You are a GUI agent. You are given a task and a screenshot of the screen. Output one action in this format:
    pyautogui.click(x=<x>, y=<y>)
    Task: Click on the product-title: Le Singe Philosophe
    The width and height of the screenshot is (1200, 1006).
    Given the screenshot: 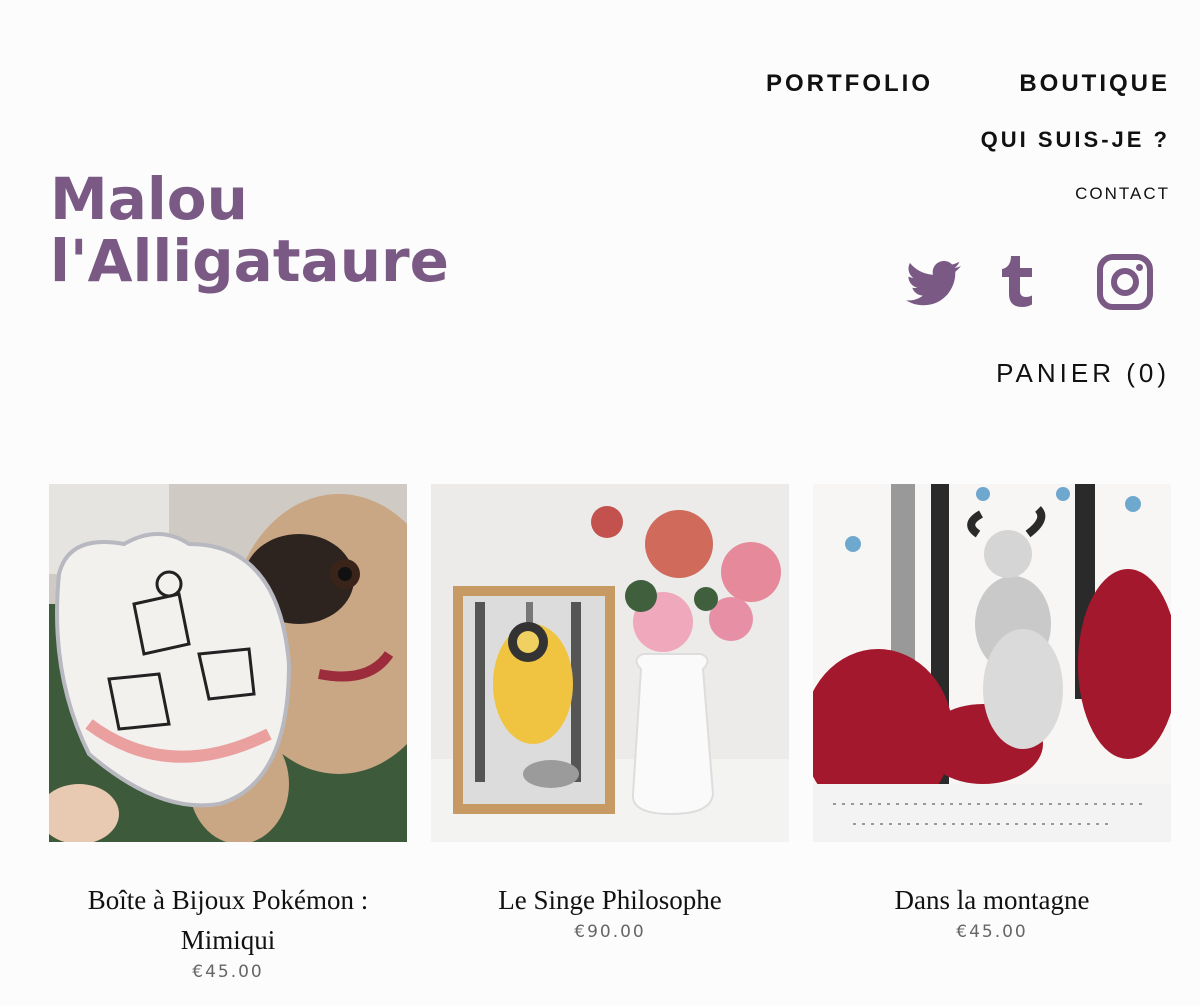 What is the action you would take?
    pyautogui.click(x=610, y=900)
    